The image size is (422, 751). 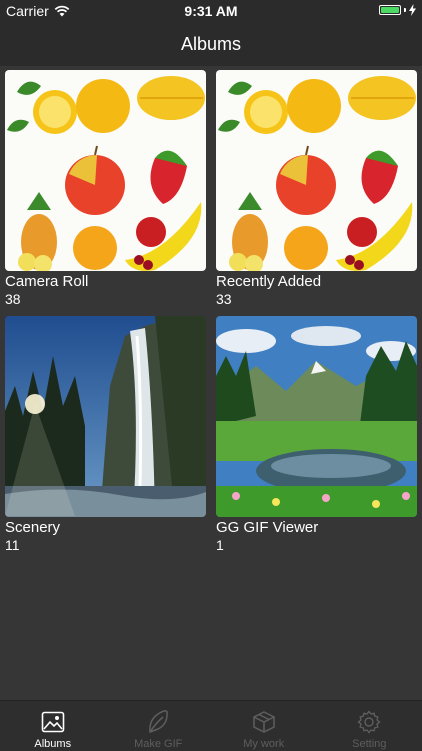 I want to click on tab-label: Make GIF, so click(x=158, y=744).